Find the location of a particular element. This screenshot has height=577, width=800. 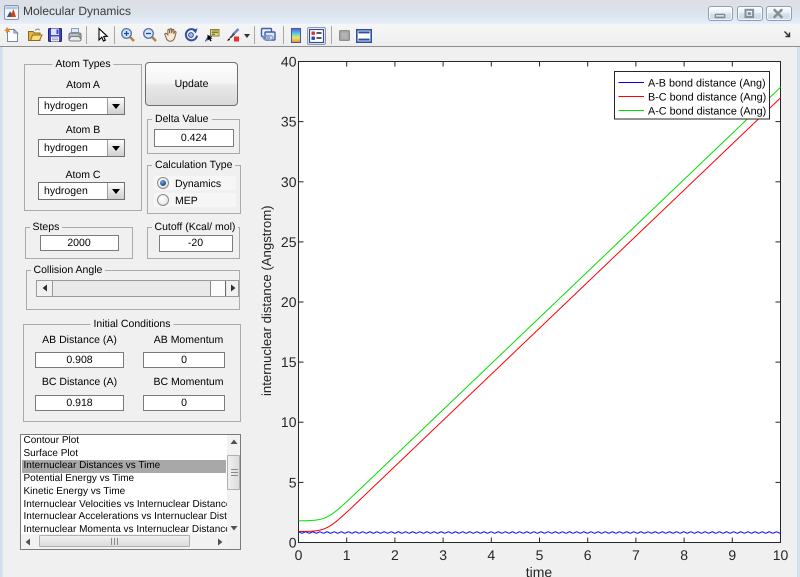

svg-text: 4 is located at coordinates (491, 555).